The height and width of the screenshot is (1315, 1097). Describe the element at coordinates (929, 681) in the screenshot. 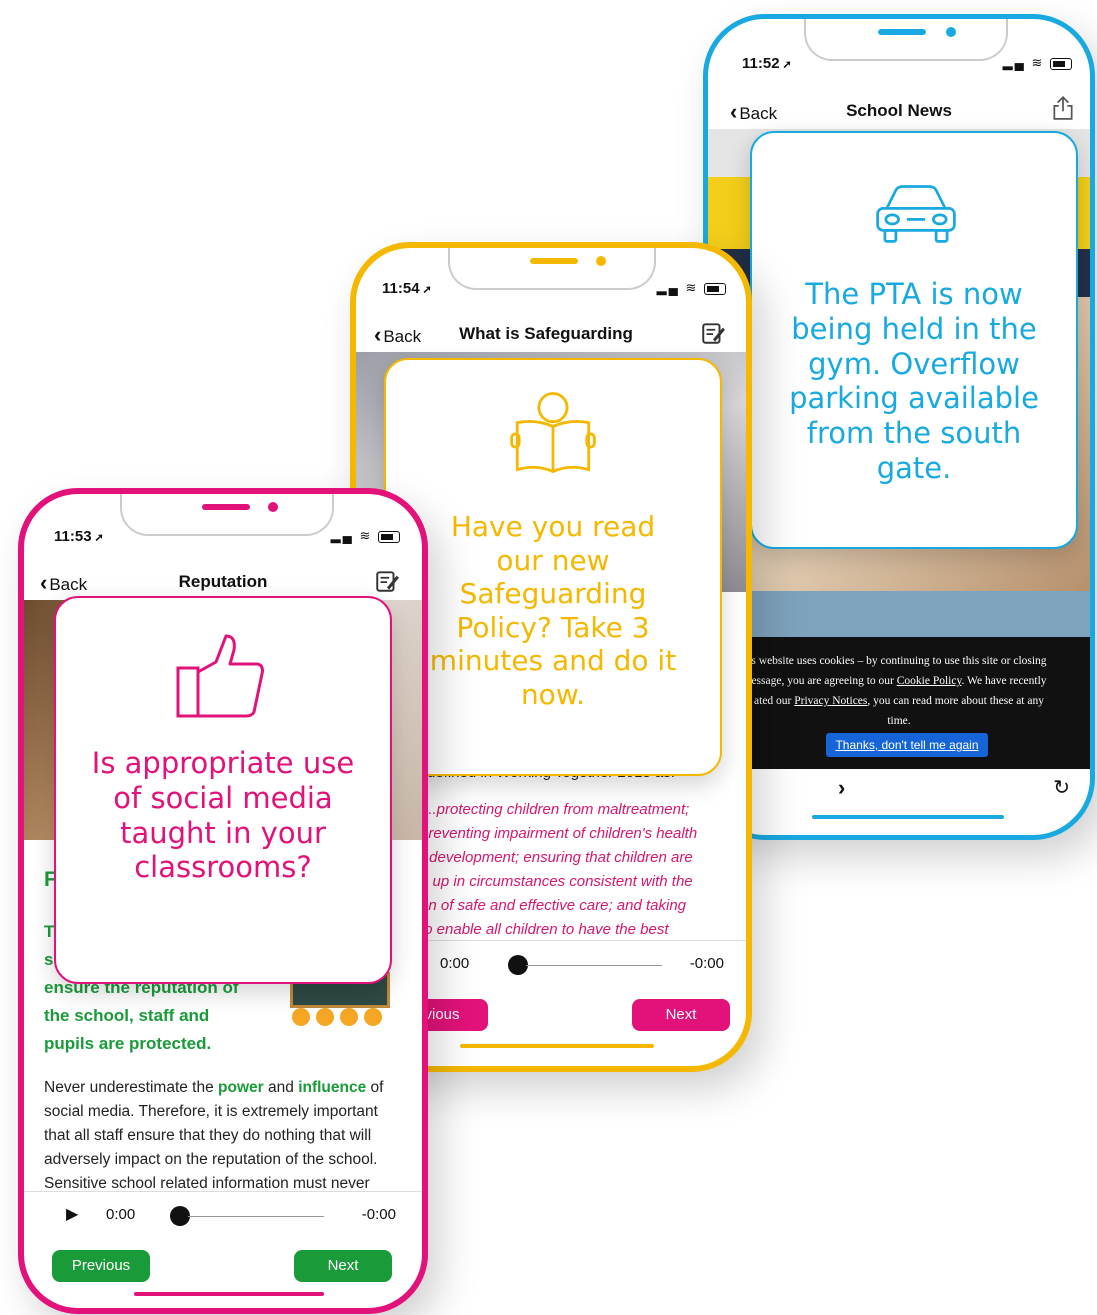

I see `cookie-policy-link: Cookie Policy` at that location.